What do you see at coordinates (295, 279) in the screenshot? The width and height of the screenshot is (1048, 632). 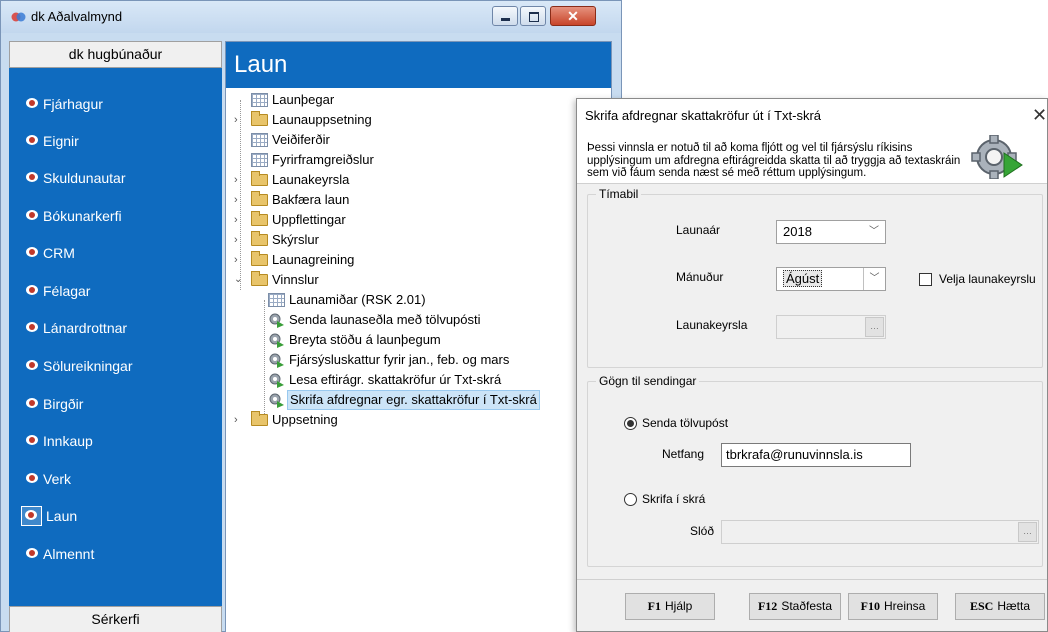 I see `tree-item-label: Vinnslur` at bounding box center [295, 279].